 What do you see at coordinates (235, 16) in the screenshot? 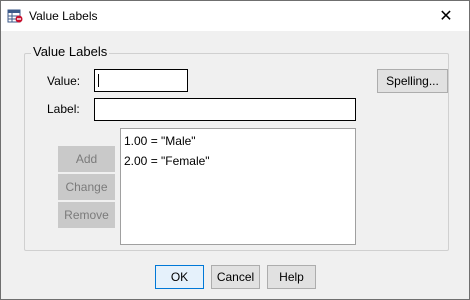
I see `title-bar: Value Labels ✕` at bounding box center [235, 16].